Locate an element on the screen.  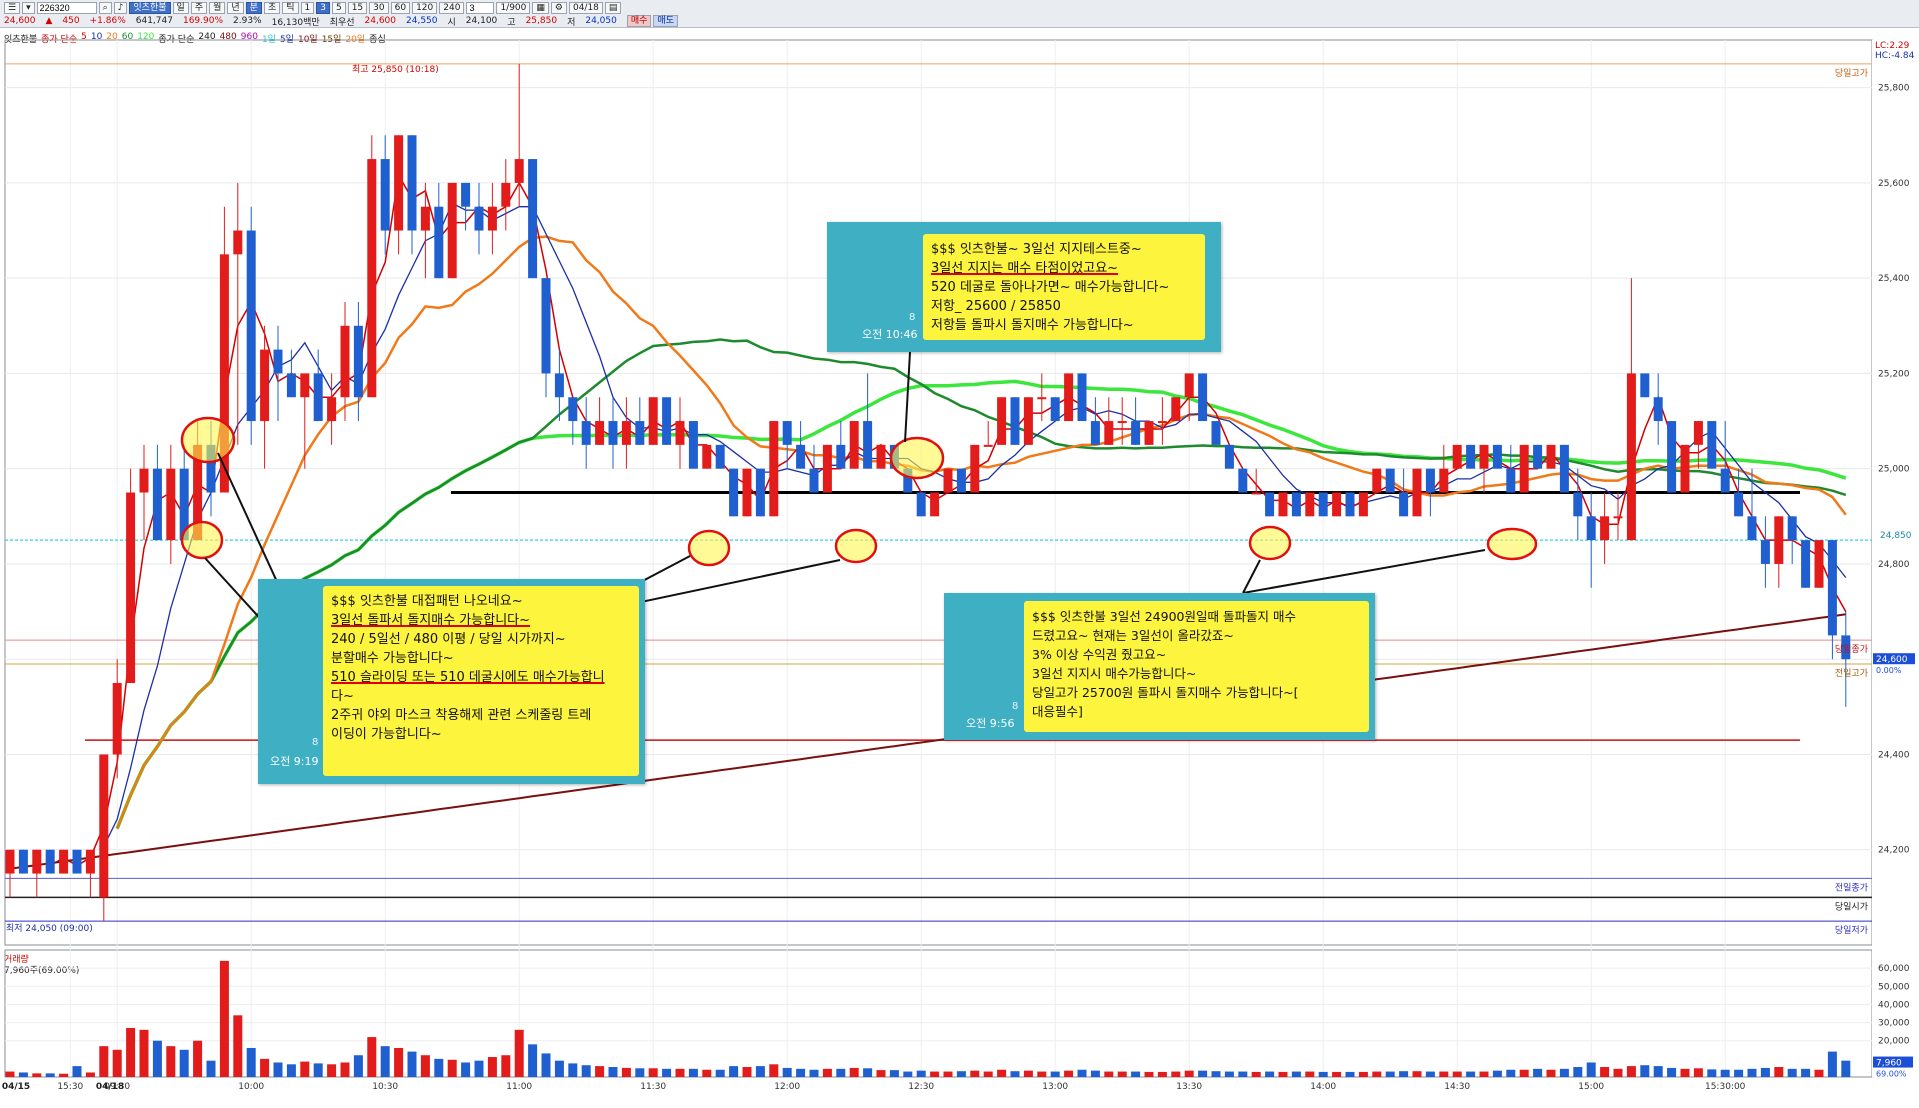
price-tick-label: 25,200 is located at coordinates (1894, 374).